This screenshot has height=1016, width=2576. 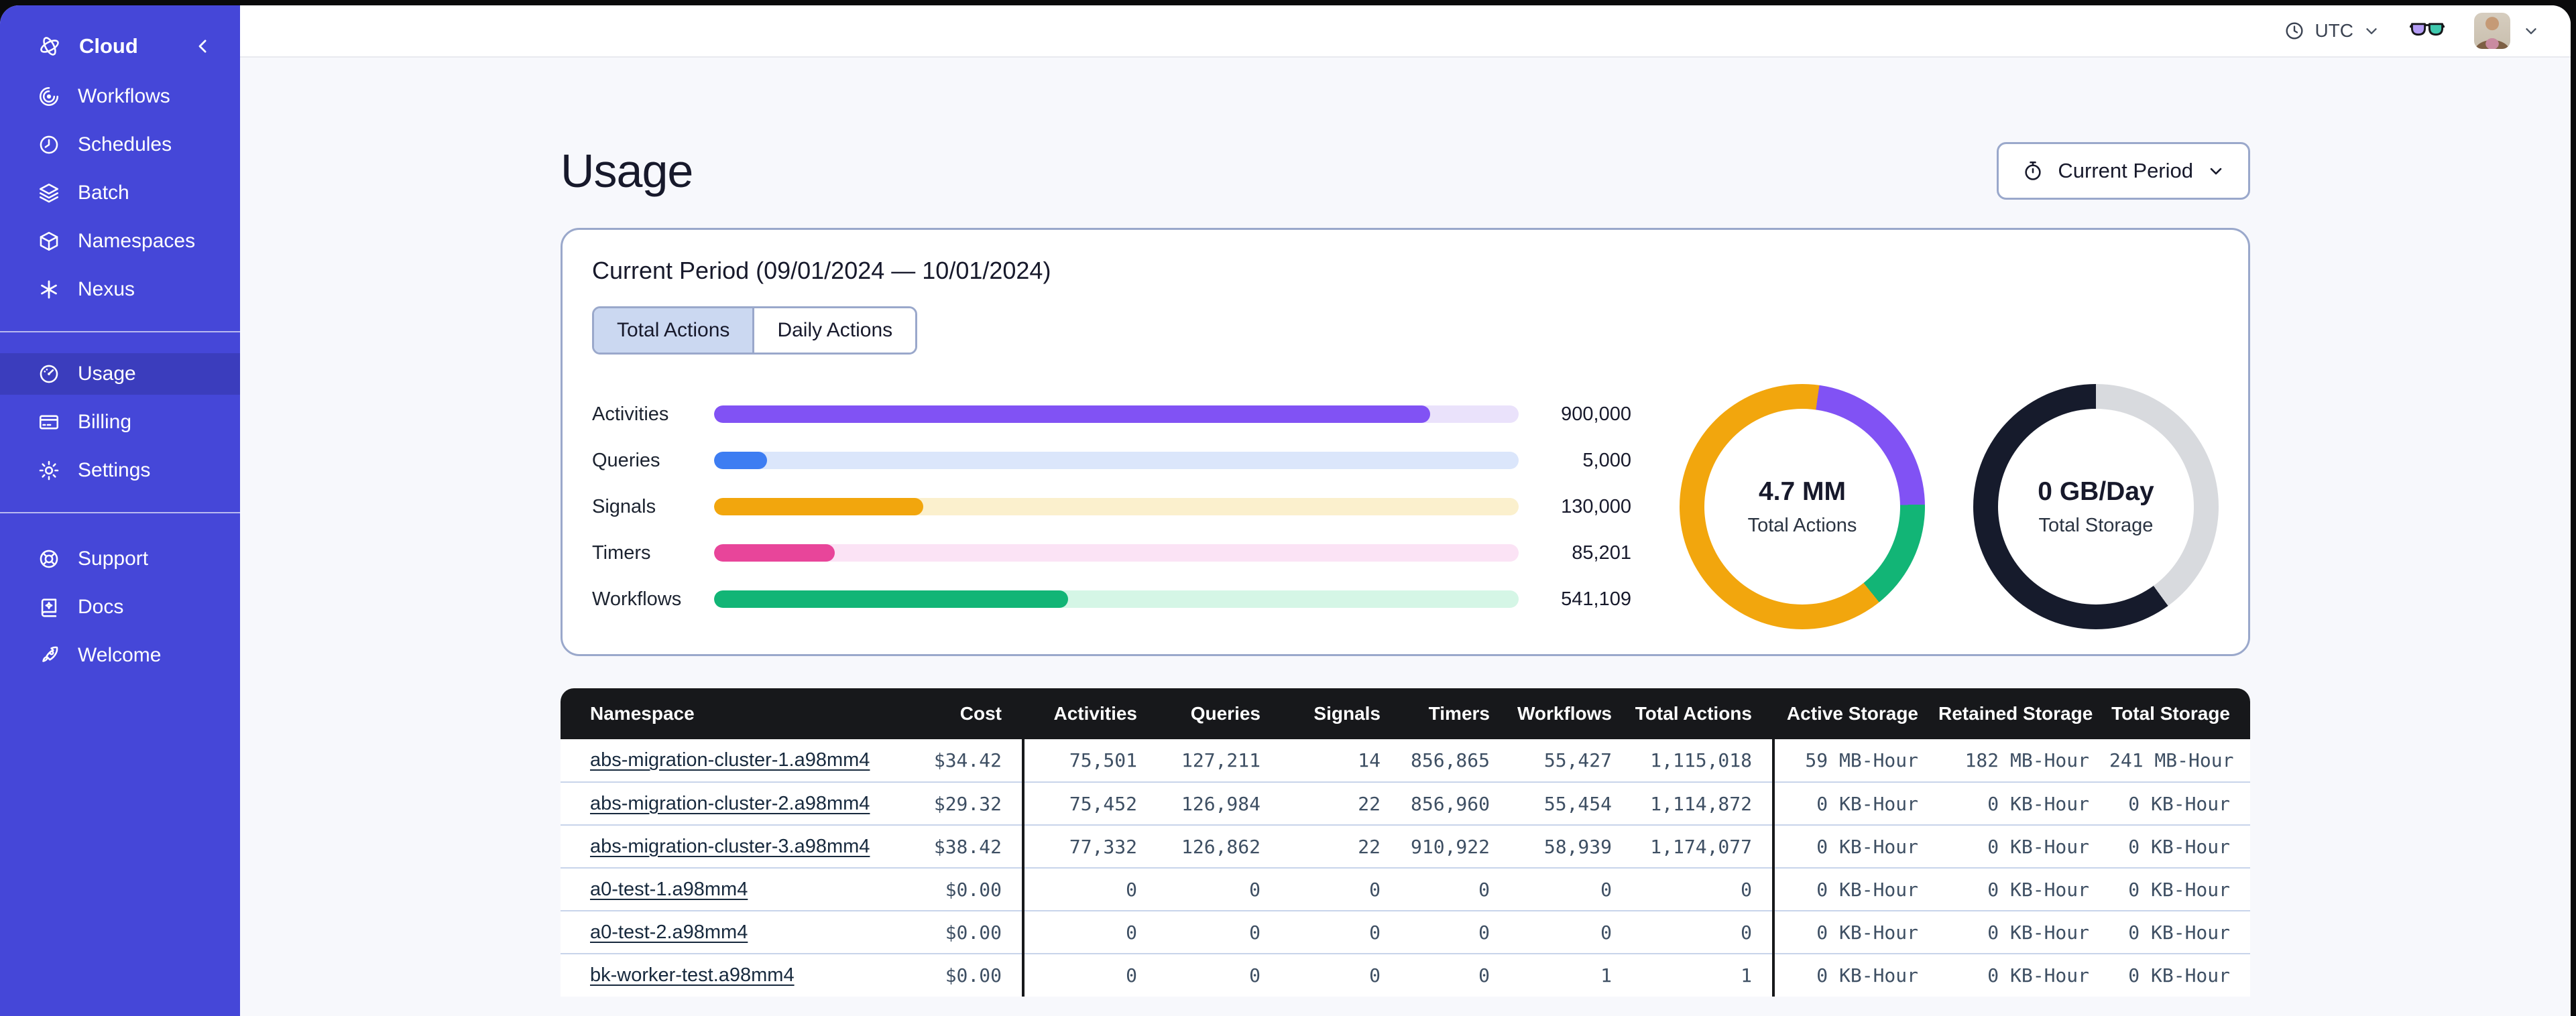 I want to click on sidebar-item-usage: Usage, so click(x=120, y=374).